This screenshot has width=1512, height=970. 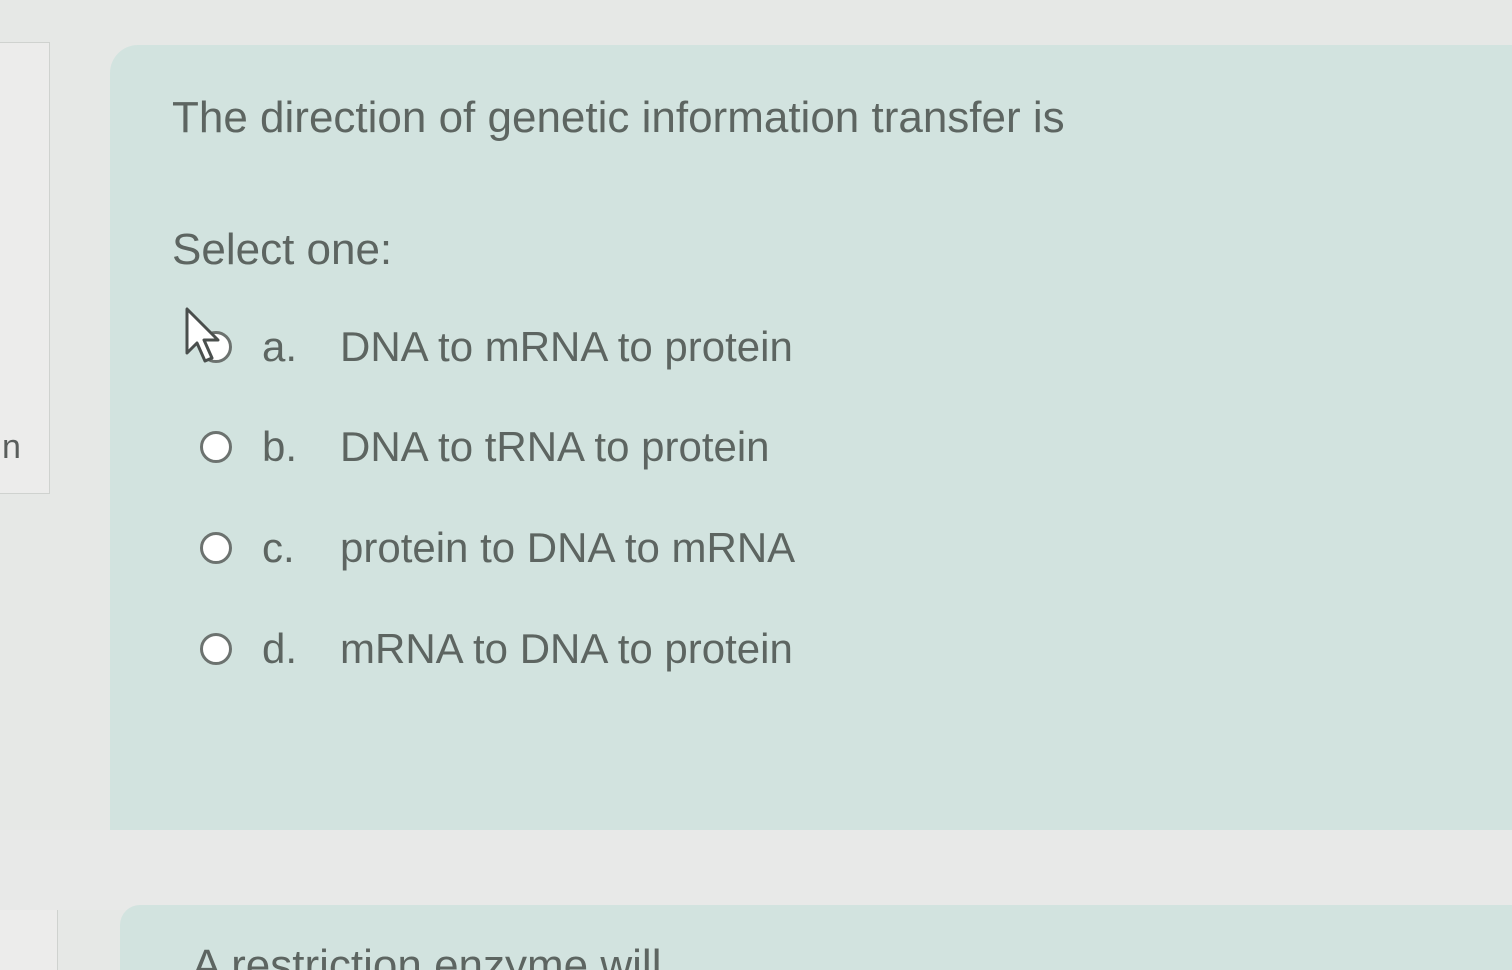 I want to click on question-separator, so click(x=756, y=870).